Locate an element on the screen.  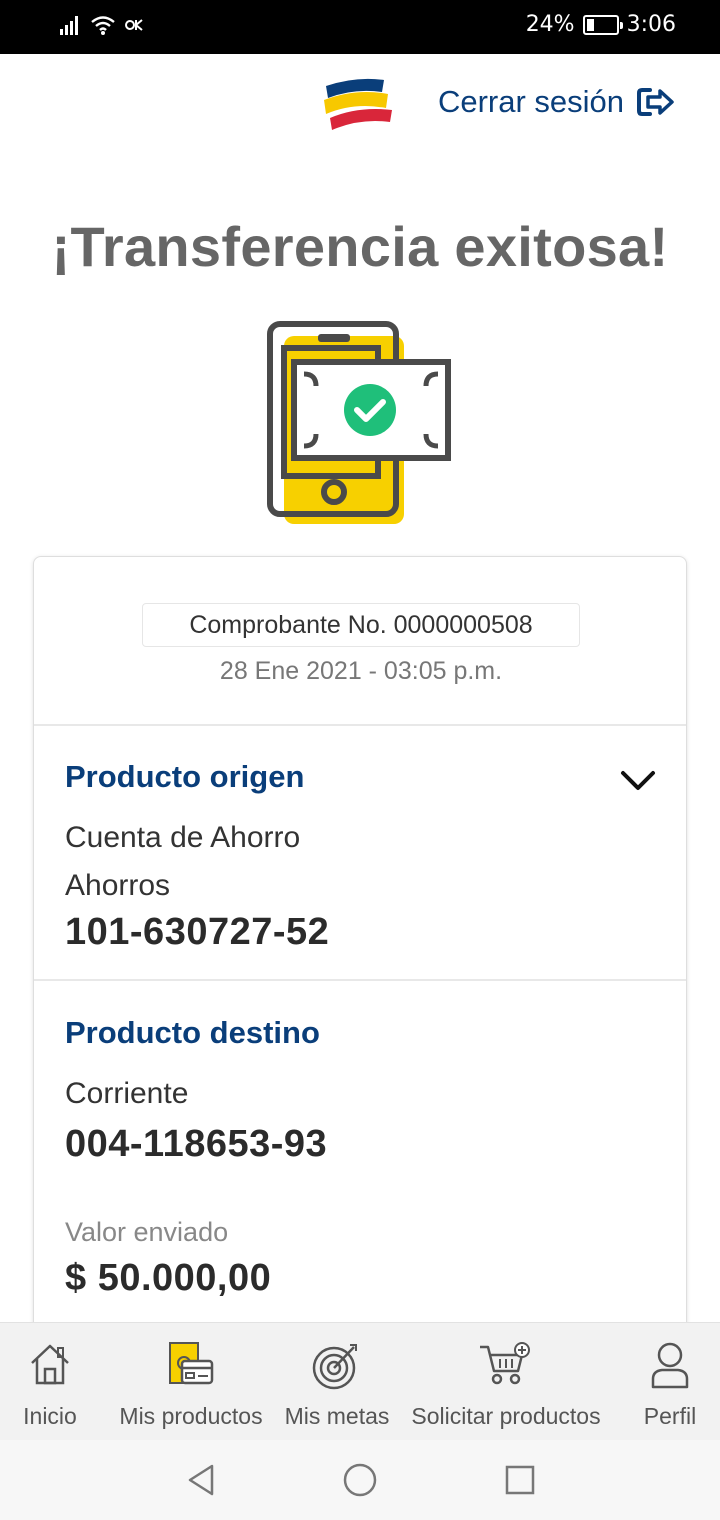
system-nav-bar is located at coordinates (360, 1480).